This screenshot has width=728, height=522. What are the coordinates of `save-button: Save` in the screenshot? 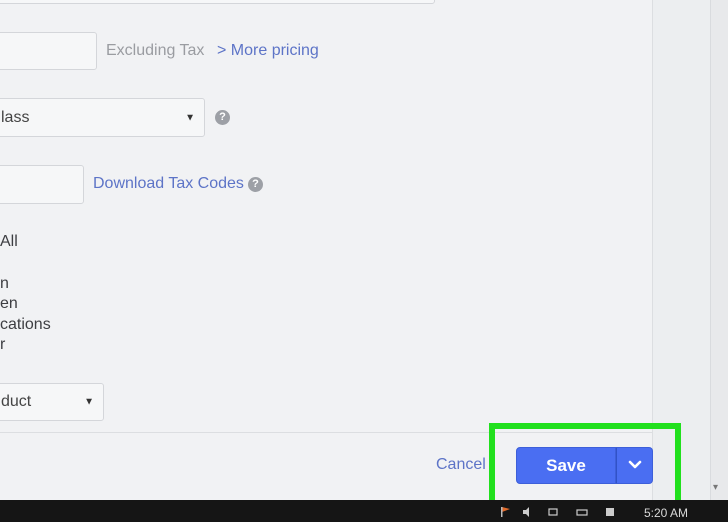 It's located at (566, 465).